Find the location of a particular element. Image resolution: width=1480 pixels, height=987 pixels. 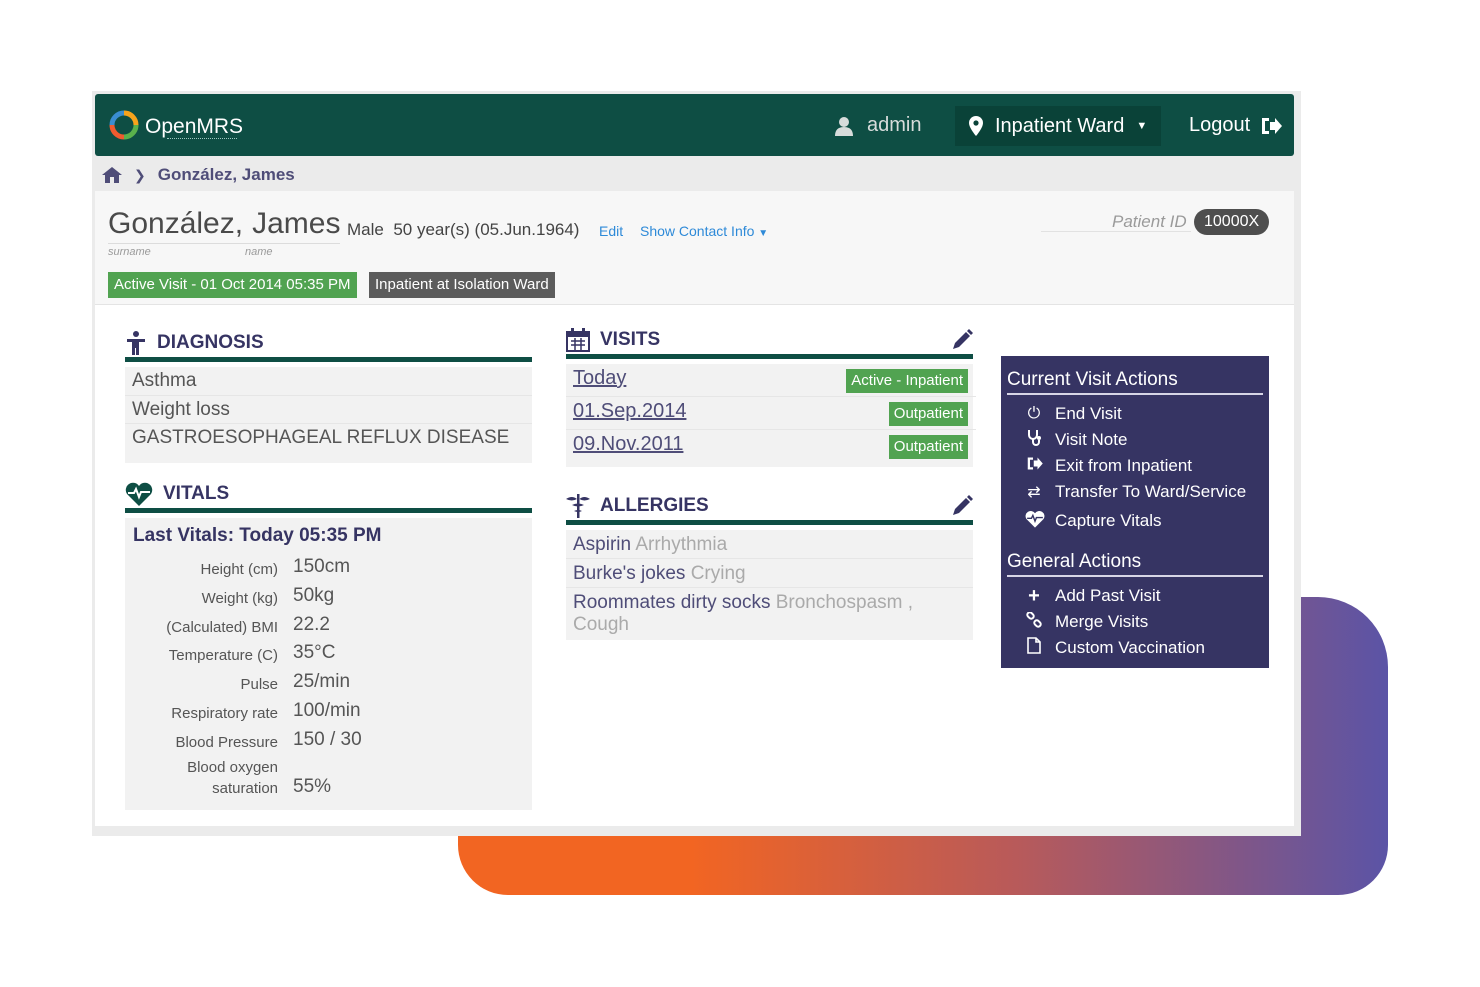

visit-note-action: Visit Note is located at coordinates (1135, 440).